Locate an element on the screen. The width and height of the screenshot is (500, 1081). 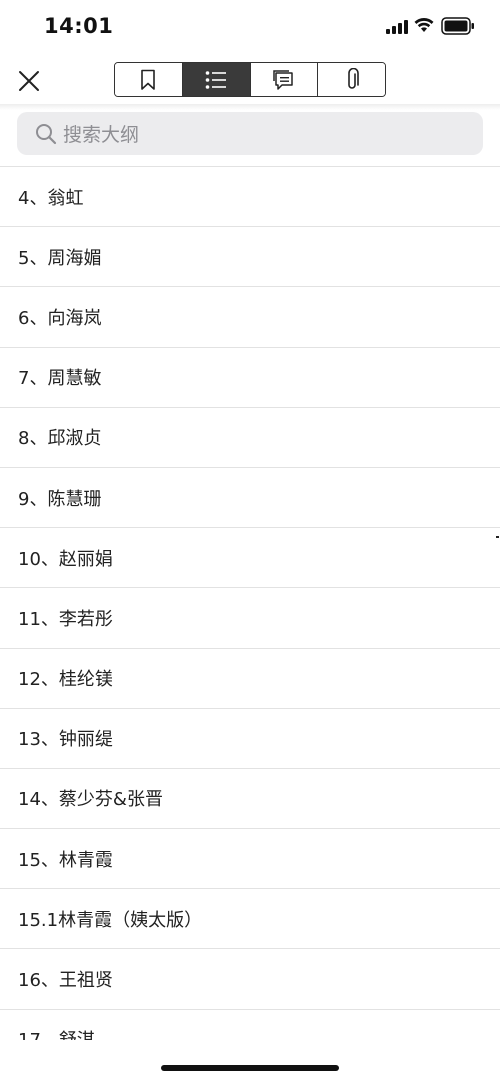
outline-item: 14、蔡少芬&张晋 is located at coordinates (250, 799).